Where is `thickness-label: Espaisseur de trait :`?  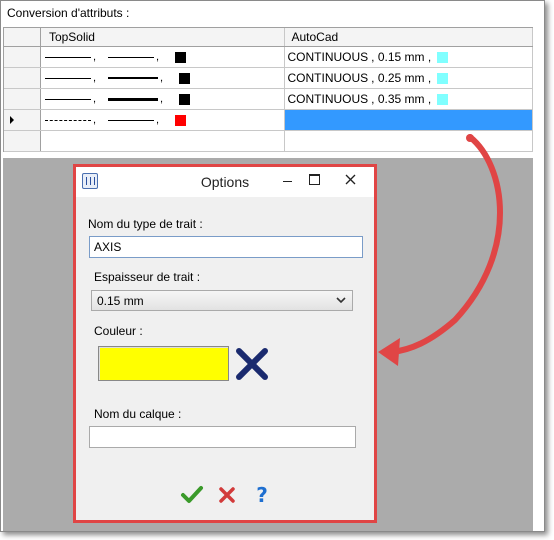
thickness-label: Espaisseur de trait : is located at coordinates (147, 277).